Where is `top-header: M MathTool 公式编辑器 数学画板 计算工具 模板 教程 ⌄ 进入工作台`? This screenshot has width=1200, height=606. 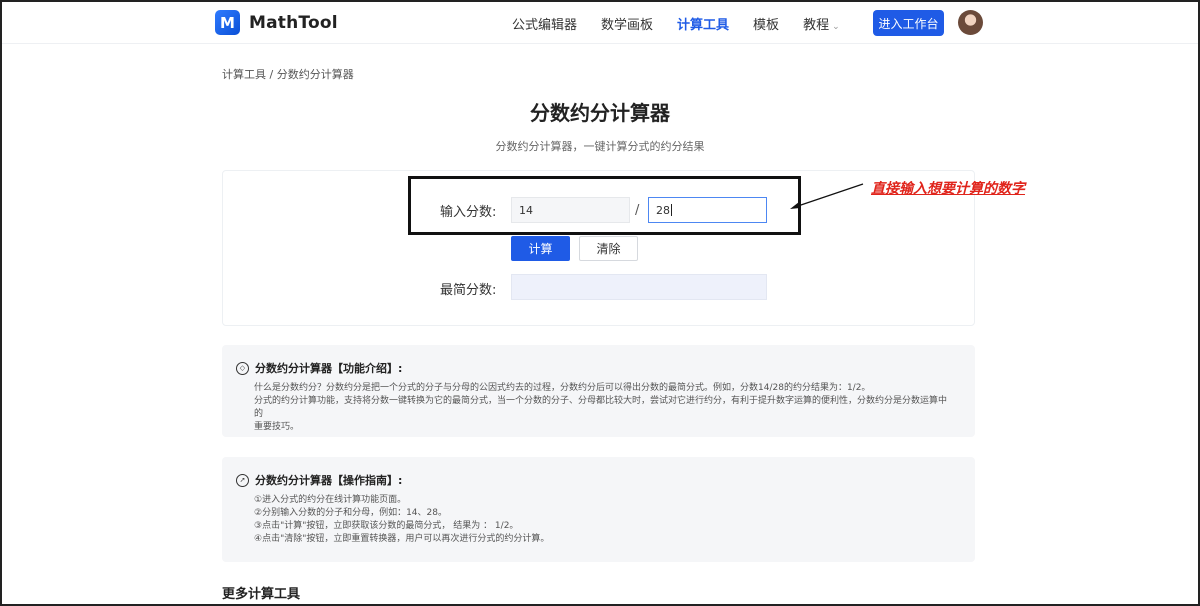
top-header: M MathTool 公式编辑器 数学画板 计算工具 模板 教程 ⌄ 进入工作台 is located at coordinates (600, 22).